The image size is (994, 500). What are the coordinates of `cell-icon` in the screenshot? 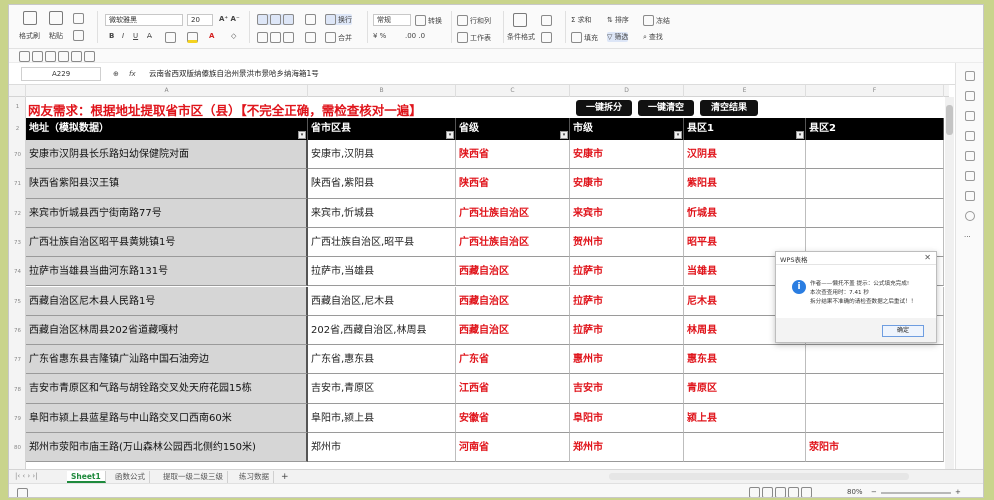 It's located at (546, 37).